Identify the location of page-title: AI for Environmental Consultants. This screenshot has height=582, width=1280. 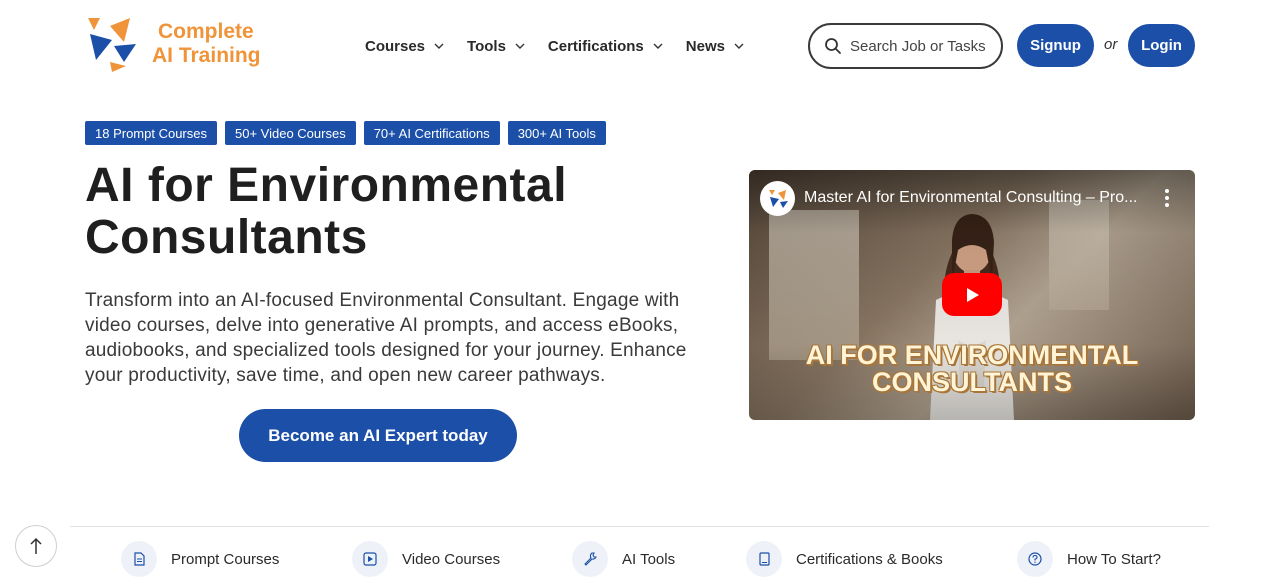
(326, 211).